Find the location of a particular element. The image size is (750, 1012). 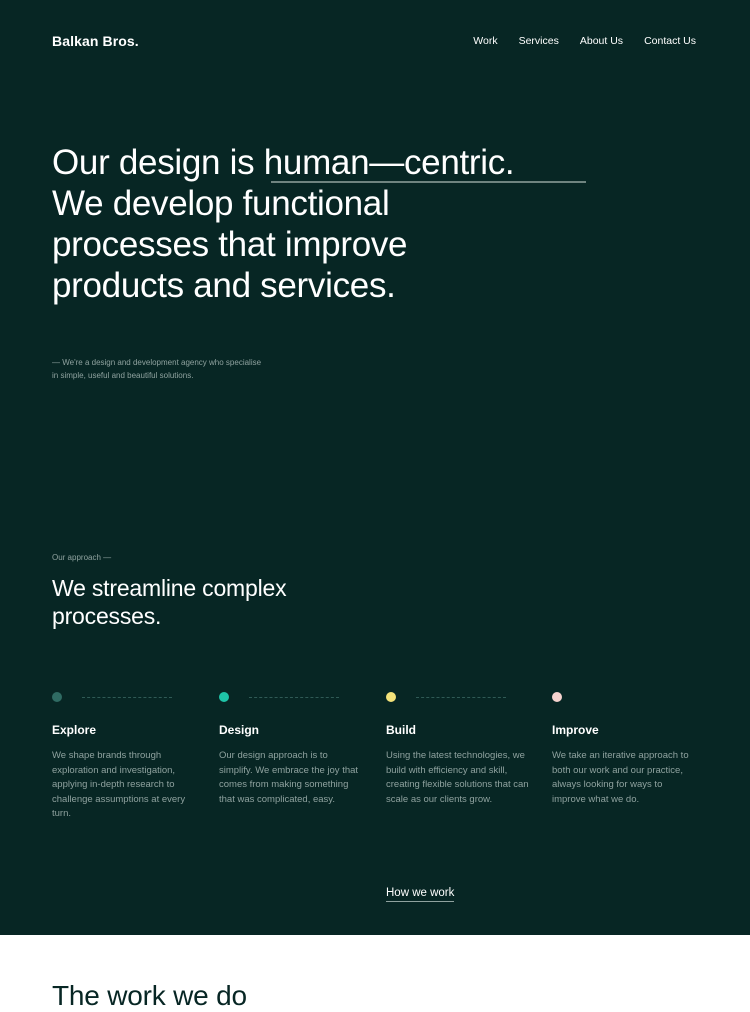

main-nav: Work Services About Us Contact Us is located at coordinates (584, 41).